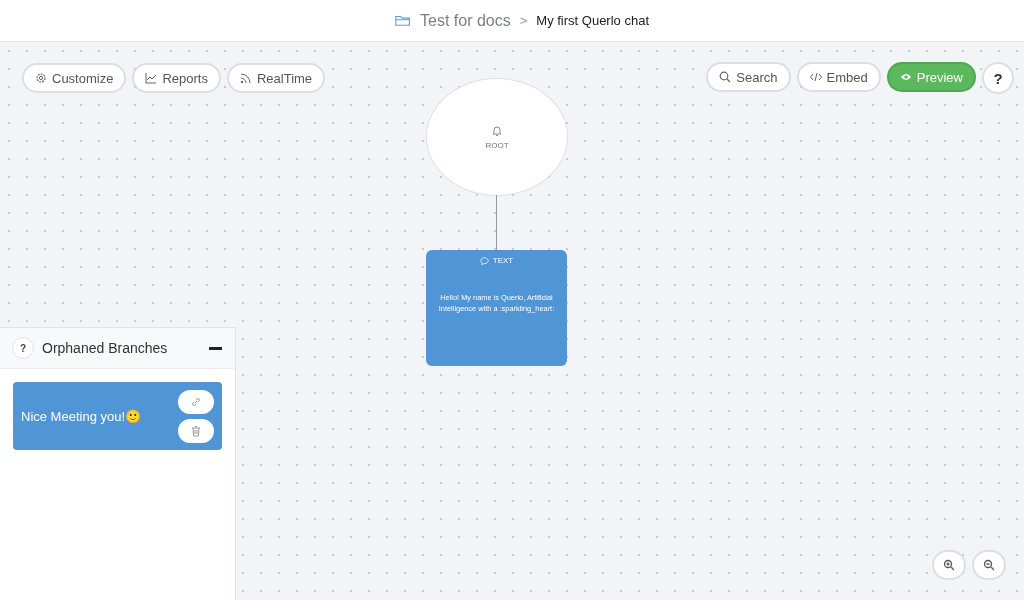 The image size is (1024, 600). Describe the element at coordinates (276, 78) in the screenshot. I see `toolbar-button: RealTime` at that location.